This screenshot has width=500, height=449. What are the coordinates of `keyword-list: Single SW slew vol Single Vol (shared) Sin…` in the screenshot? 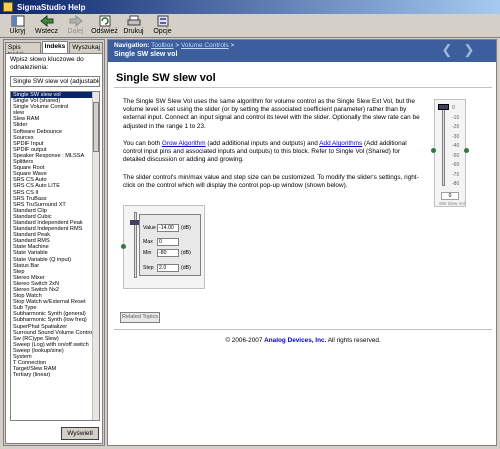 It's located at (55, 256).